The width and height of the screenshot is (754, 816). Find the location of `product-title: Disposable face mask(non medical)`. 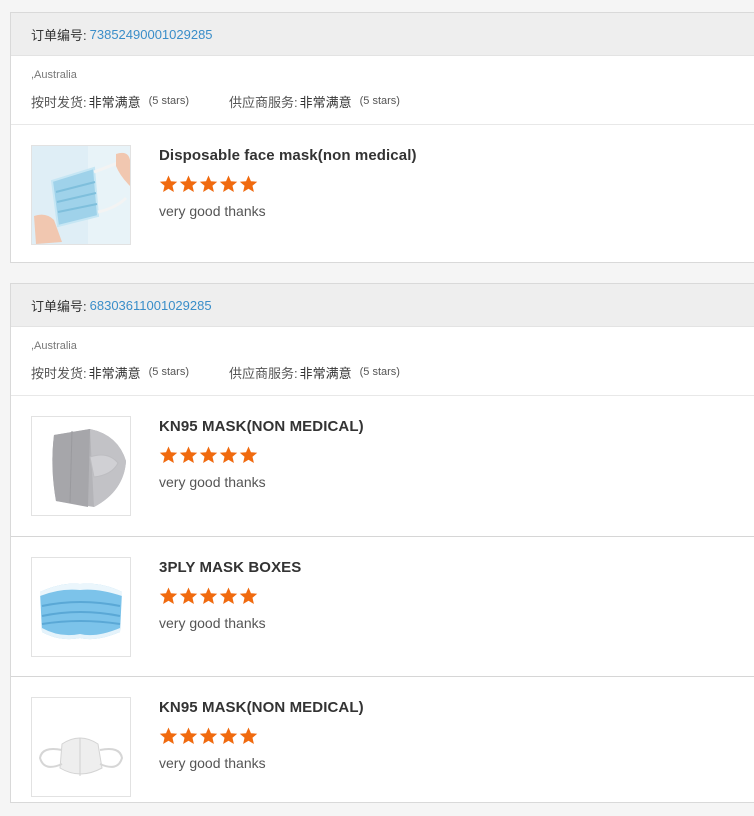

product-title: Disposable face mask(non medical) is located at coordinates (288, 156).